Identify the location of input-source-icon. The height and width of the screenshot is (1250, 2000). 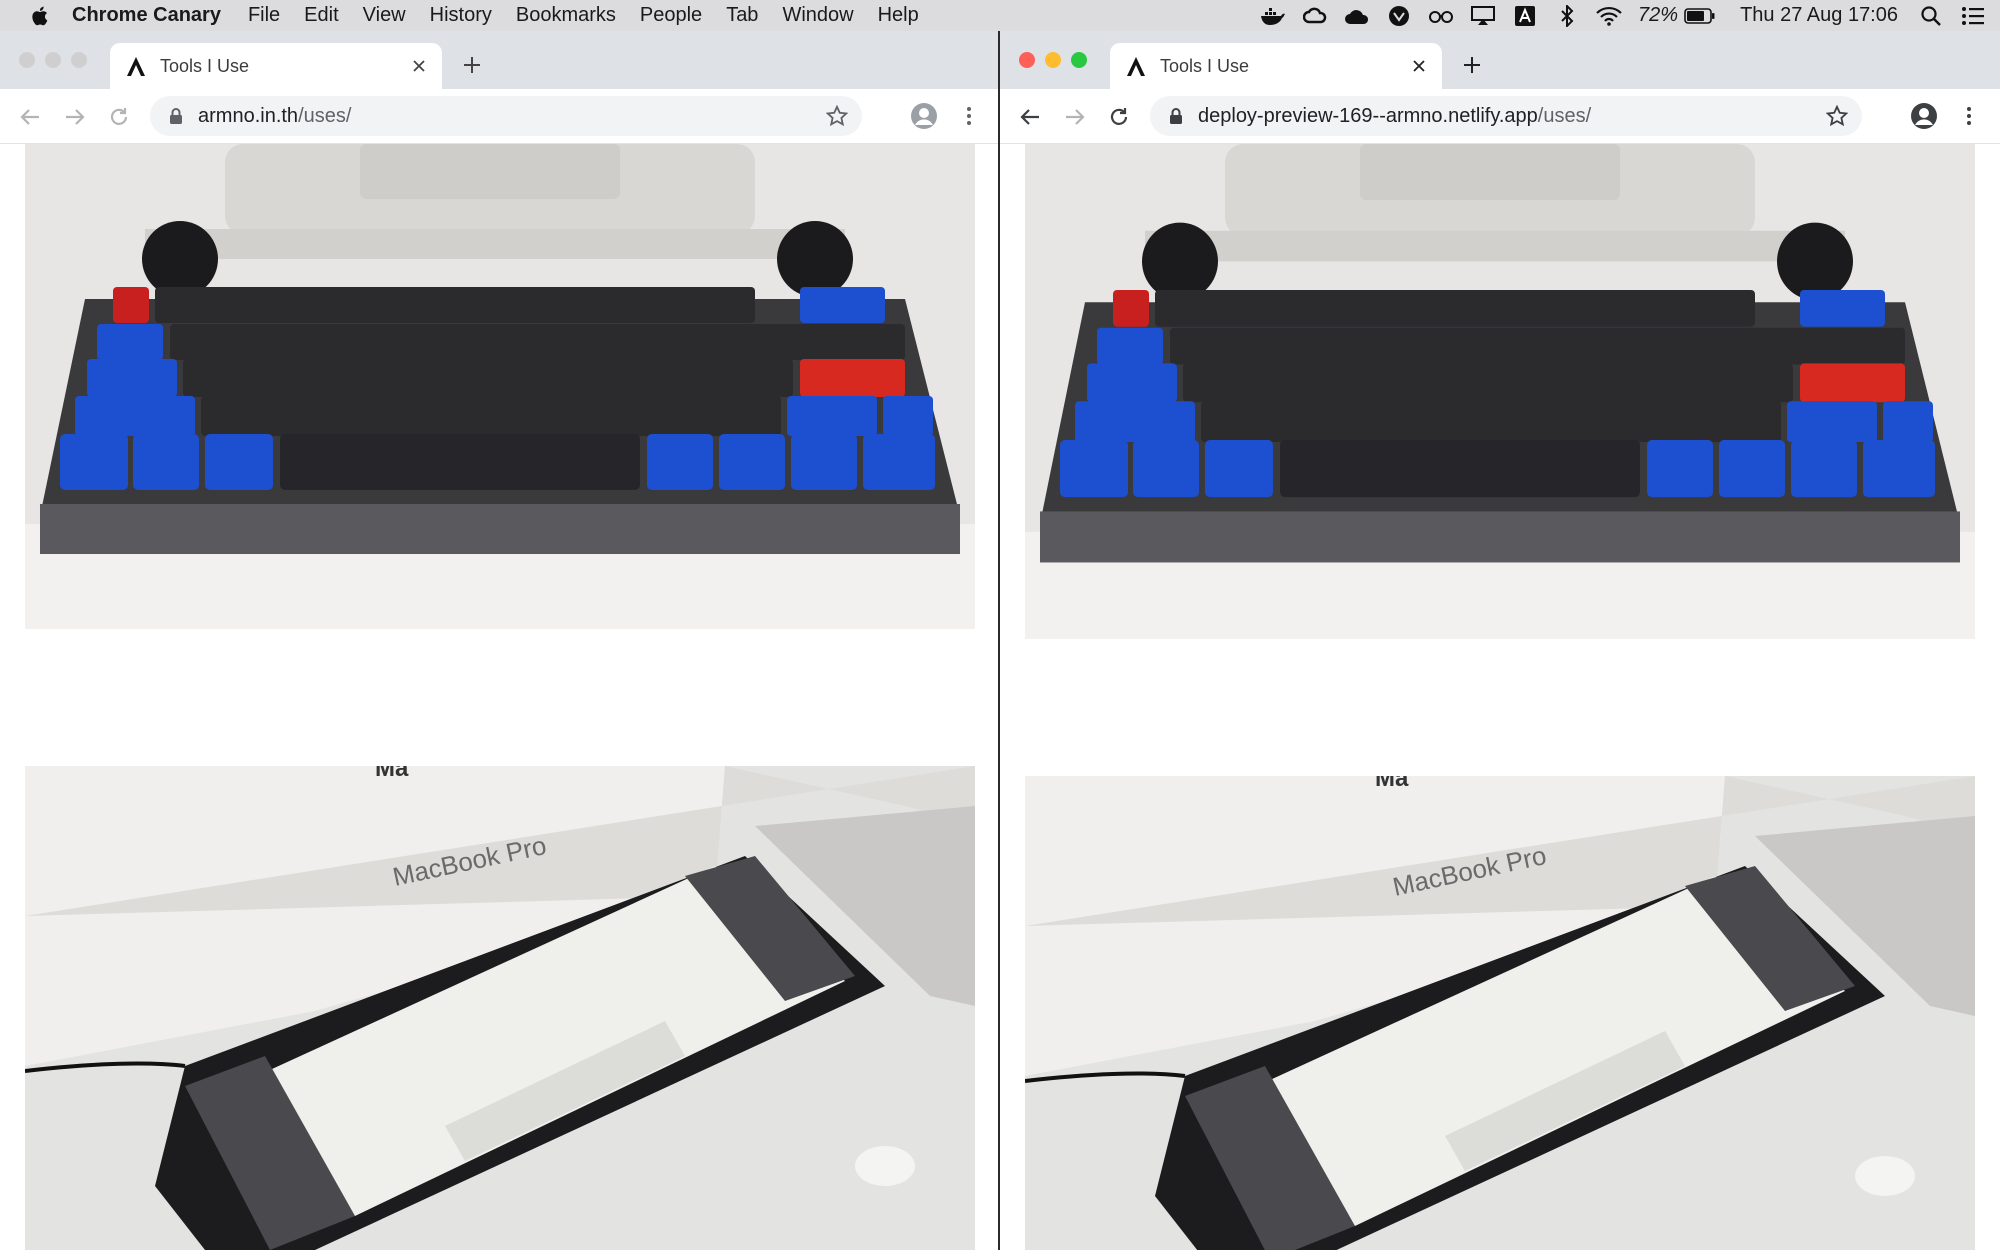
(1525, 16).